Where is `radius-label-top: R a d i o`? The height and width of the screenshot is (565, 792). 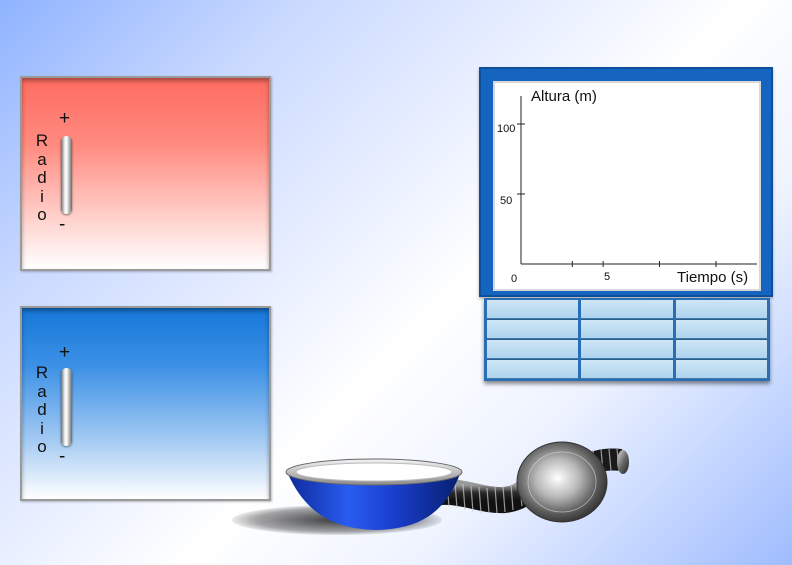
radius-label-top: R a d i o is located at coordinates (42, 178).